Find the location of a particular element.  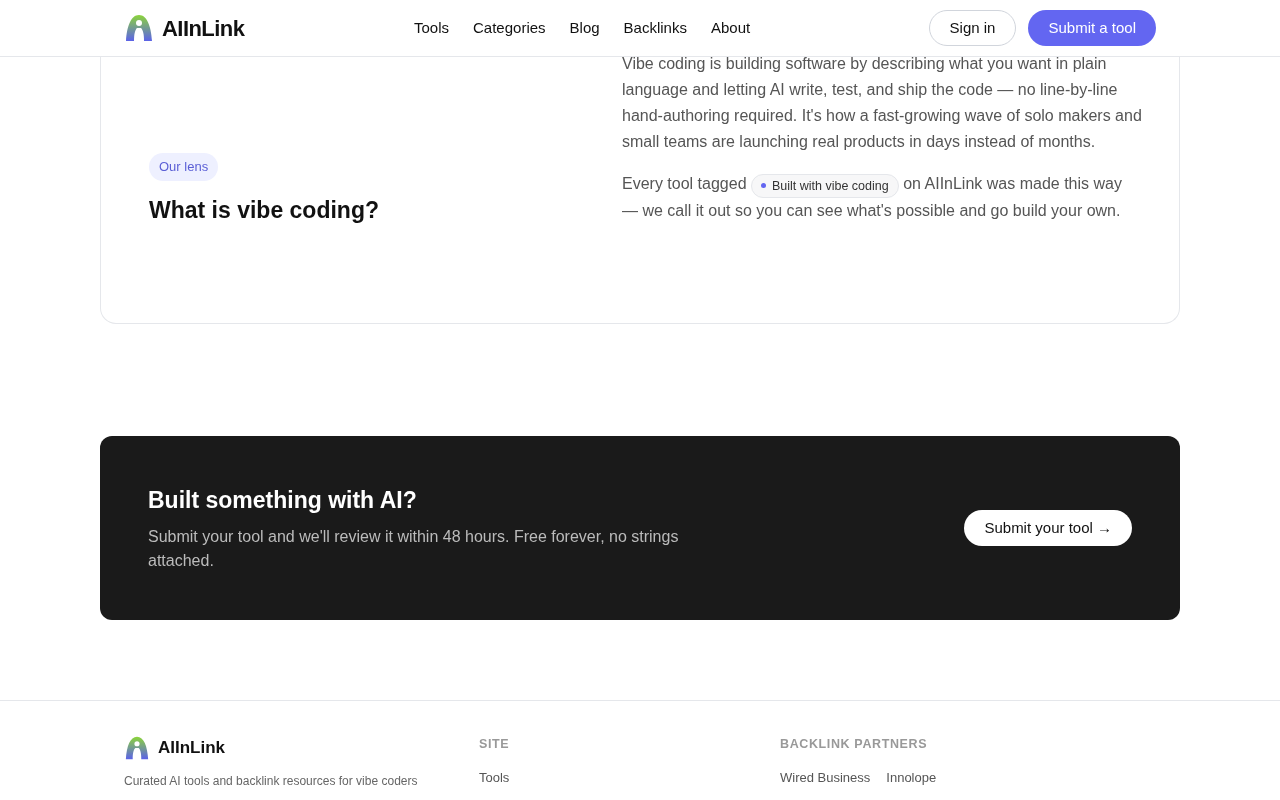

nav-link: Blog is located at coordinates (584, 28).